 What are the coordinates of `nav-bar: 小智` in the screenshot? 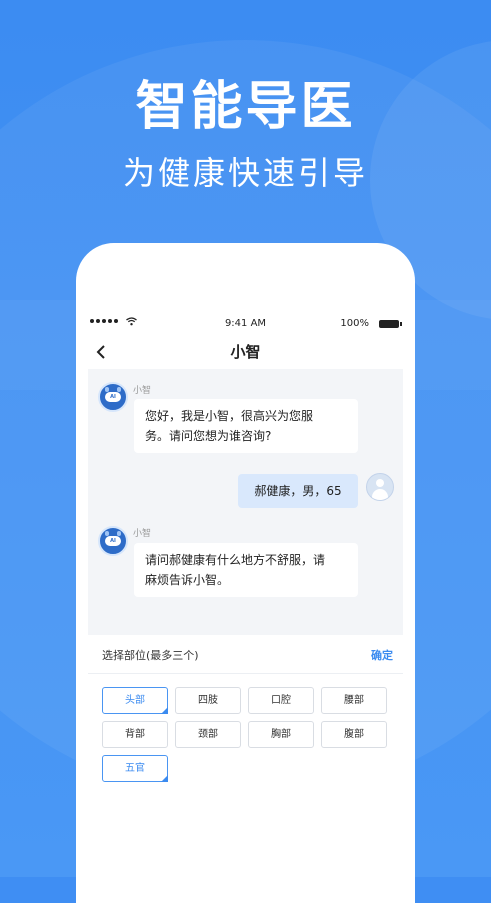 It's located at (245, 352).